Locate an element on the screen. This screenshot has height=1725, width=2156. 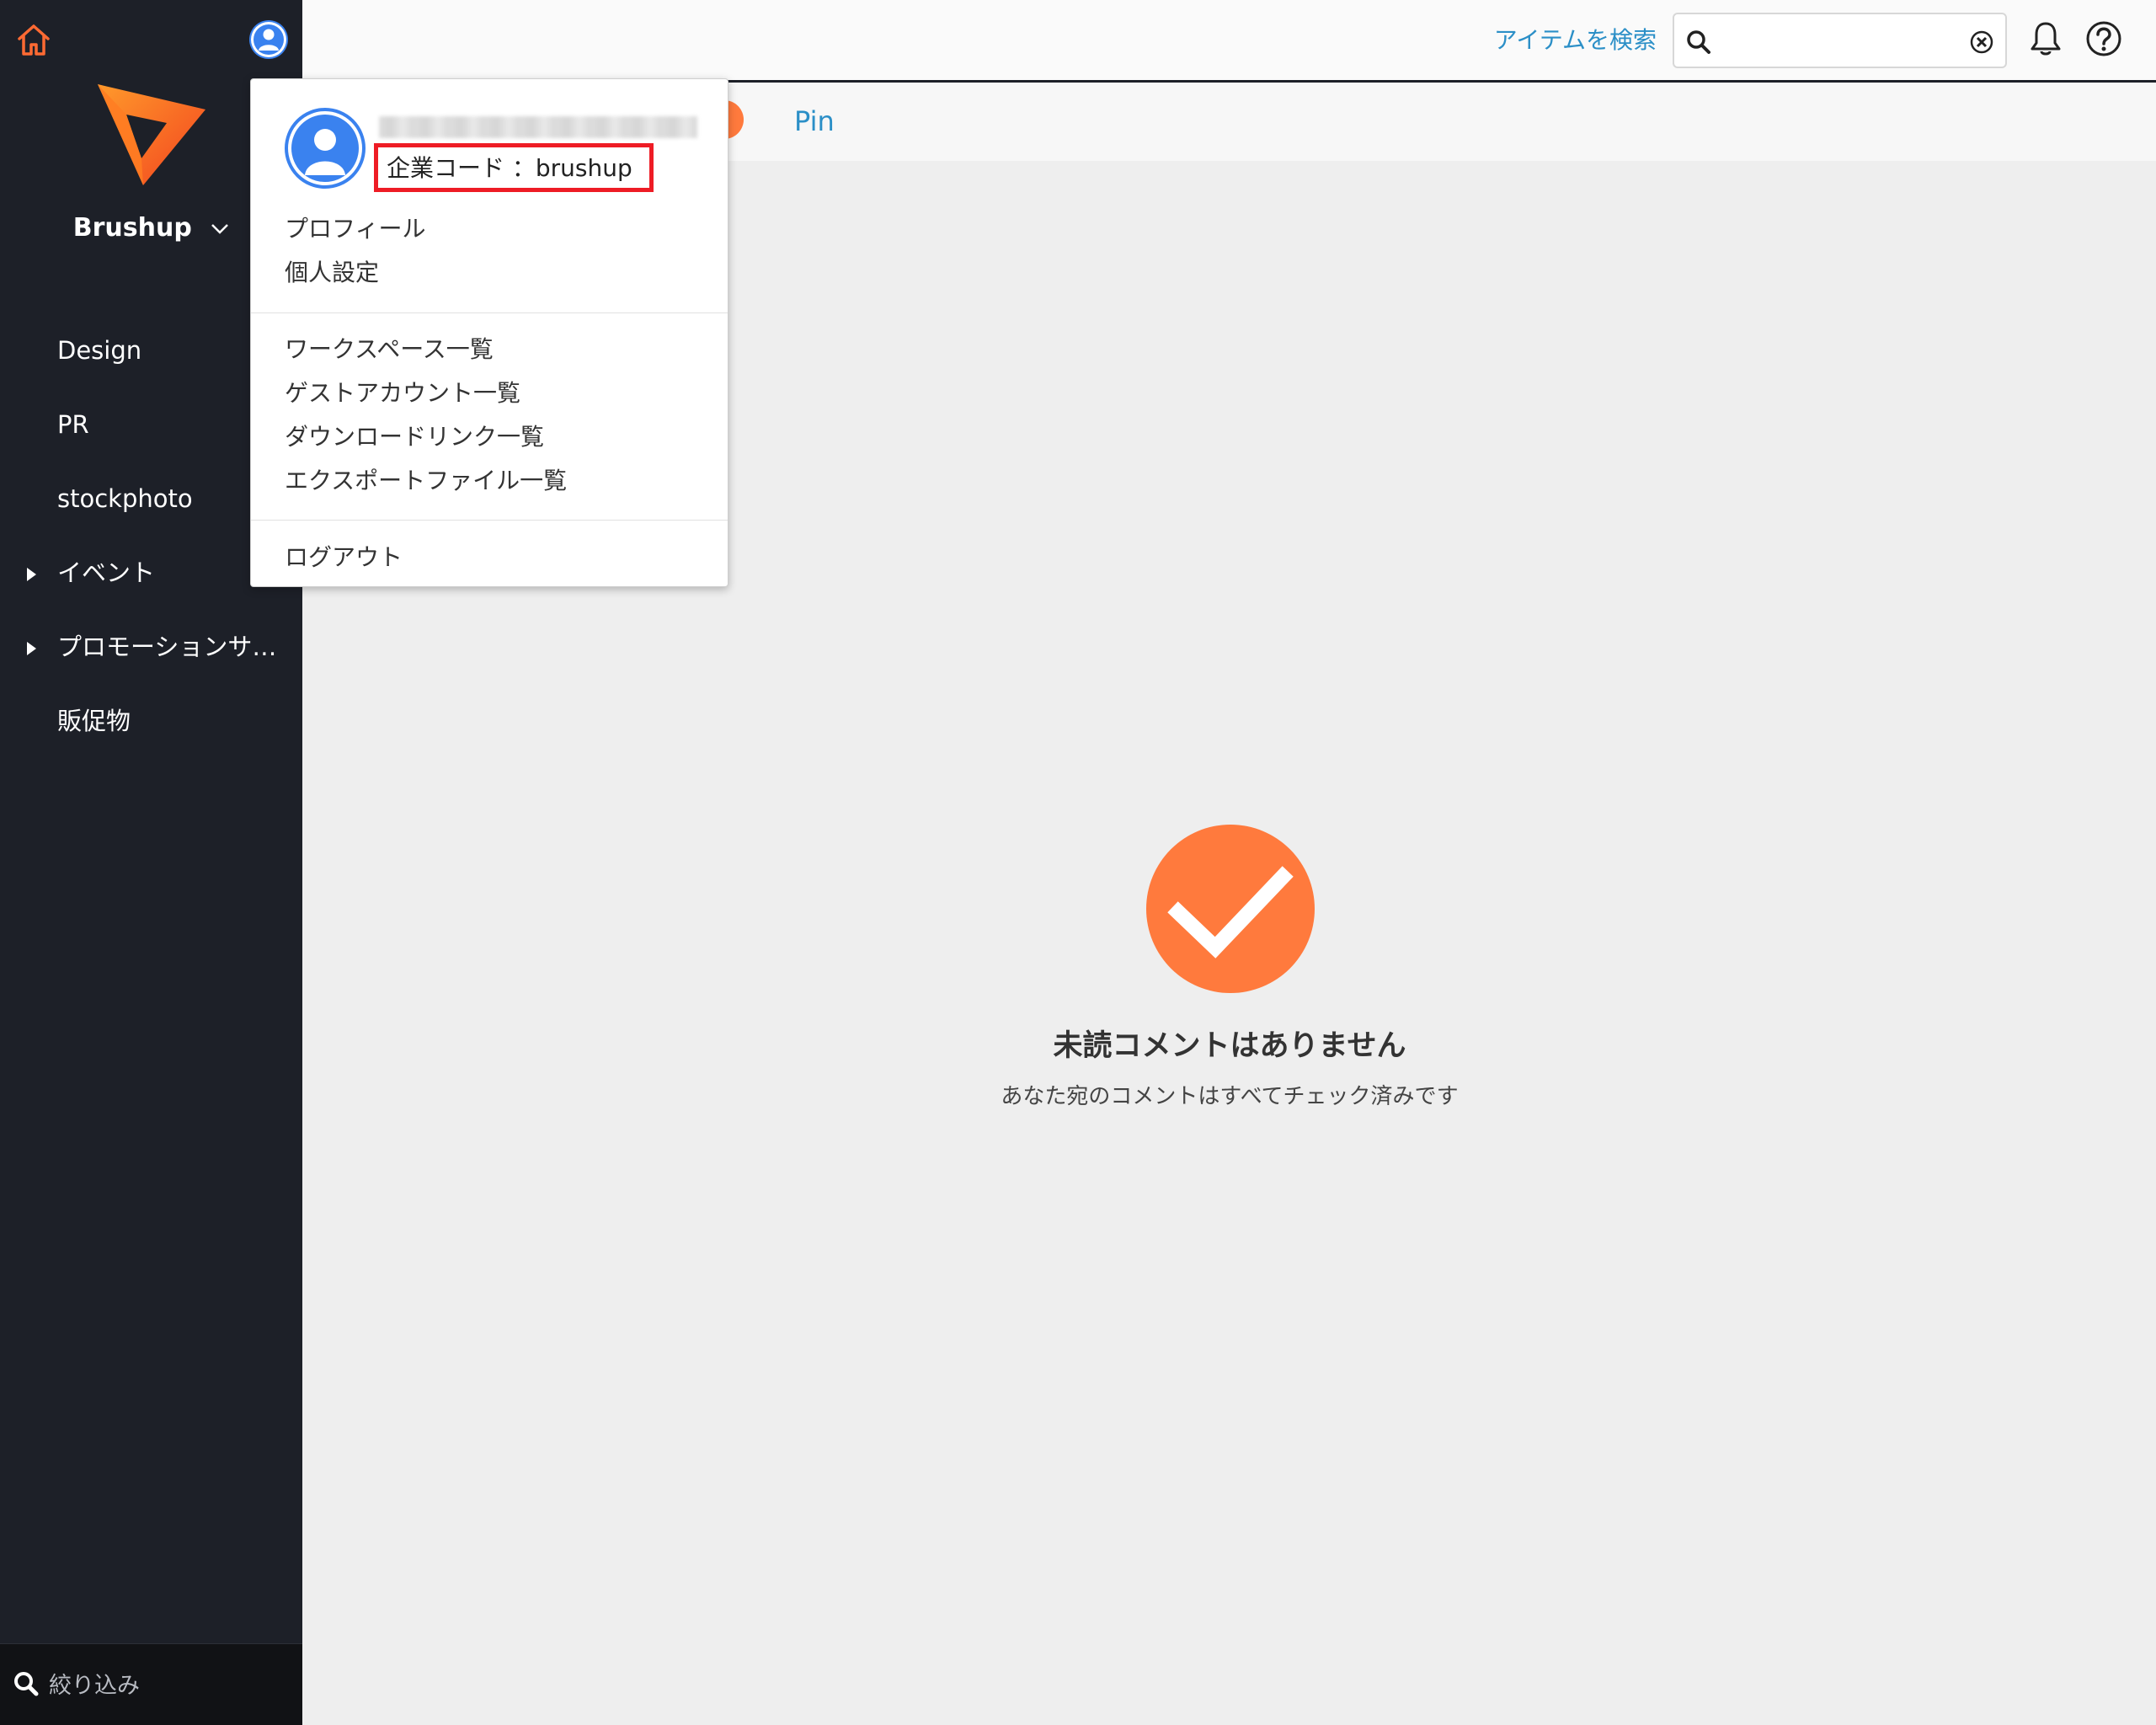
clear-icon is located at coordinates (1981, 42).